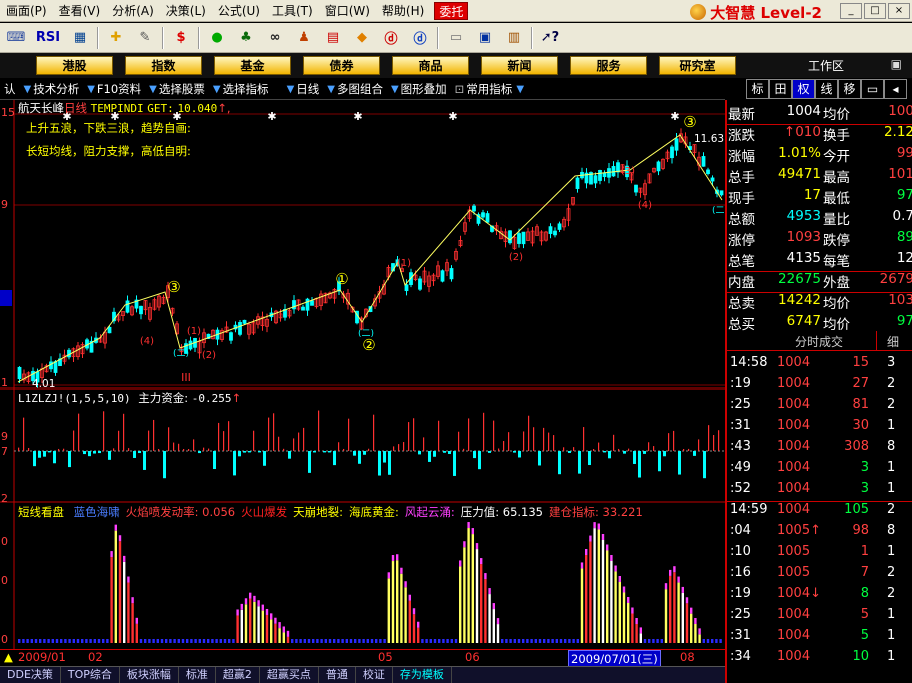 This screenshot has height=683, width=912. What do you see at coordinates (490, 89) in the screenshot?
I see `func-common-indicator: ⊡ 常用指标 ▼` at bounding box center [490, 89].